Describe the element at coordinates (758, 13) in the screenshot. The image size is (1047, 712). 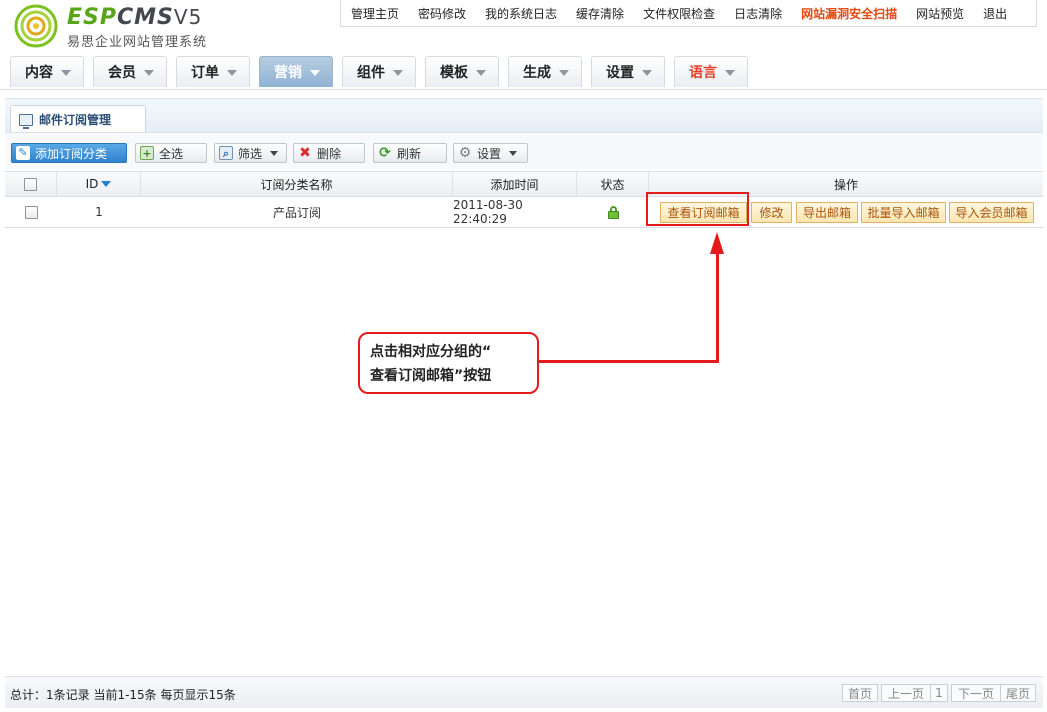
I see `link-clear-log: 日志清除` at that location.